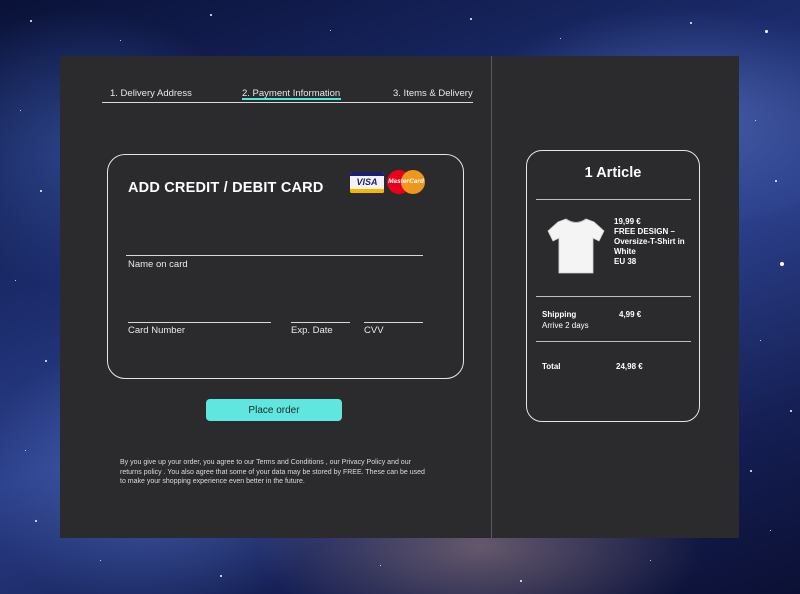  What do you see at coordinates (491, 297) in the screenshot?
I see `panel-divider` at bounding box center [491, 297].